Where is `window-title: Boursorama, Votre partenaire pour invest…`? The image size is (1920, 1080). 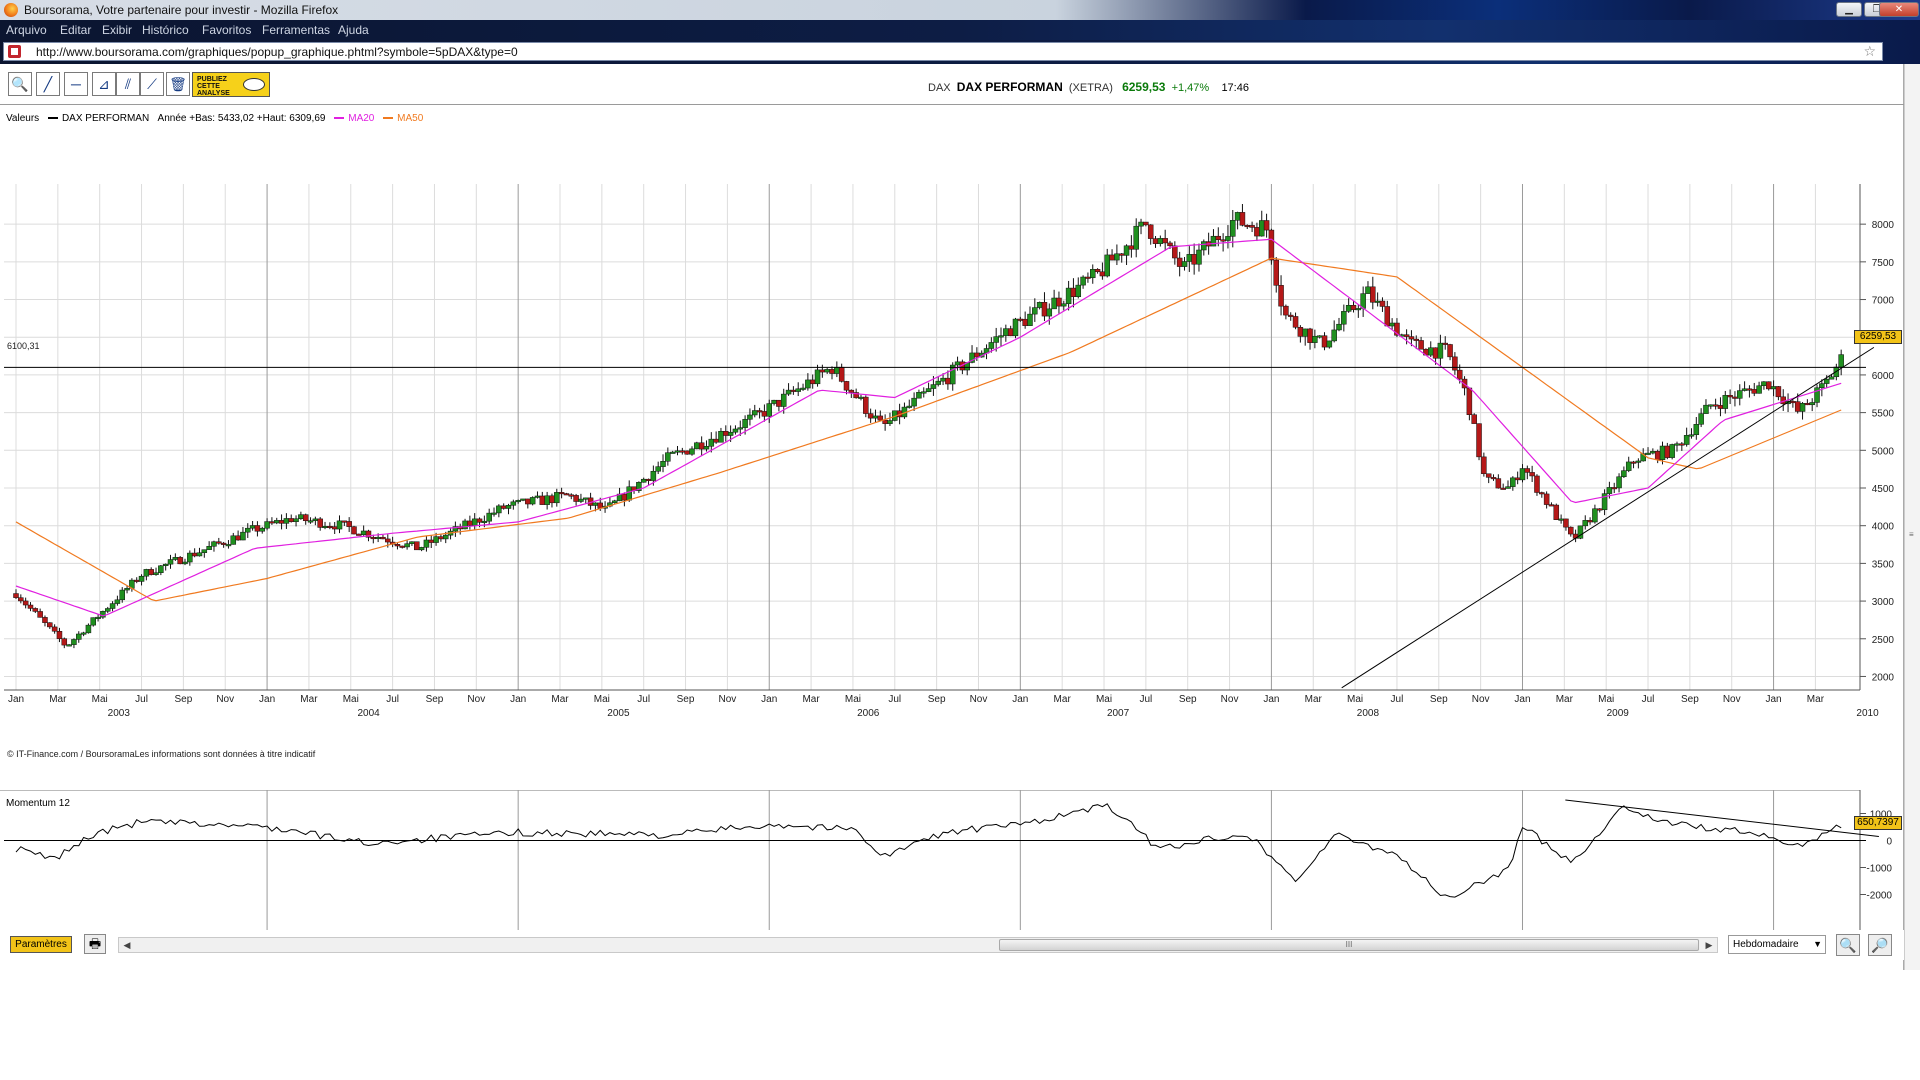 window-title: Boursorama, Votre partenaire pour invest… is located at coordinates (181, 10).